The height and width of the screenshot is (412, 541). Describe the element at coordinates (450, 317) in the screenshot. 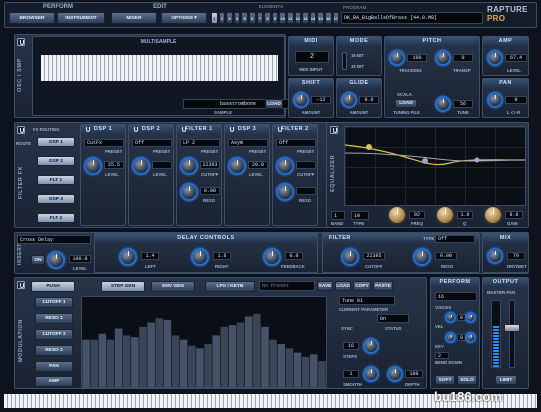

I see `vel-lo-knob` at that location.